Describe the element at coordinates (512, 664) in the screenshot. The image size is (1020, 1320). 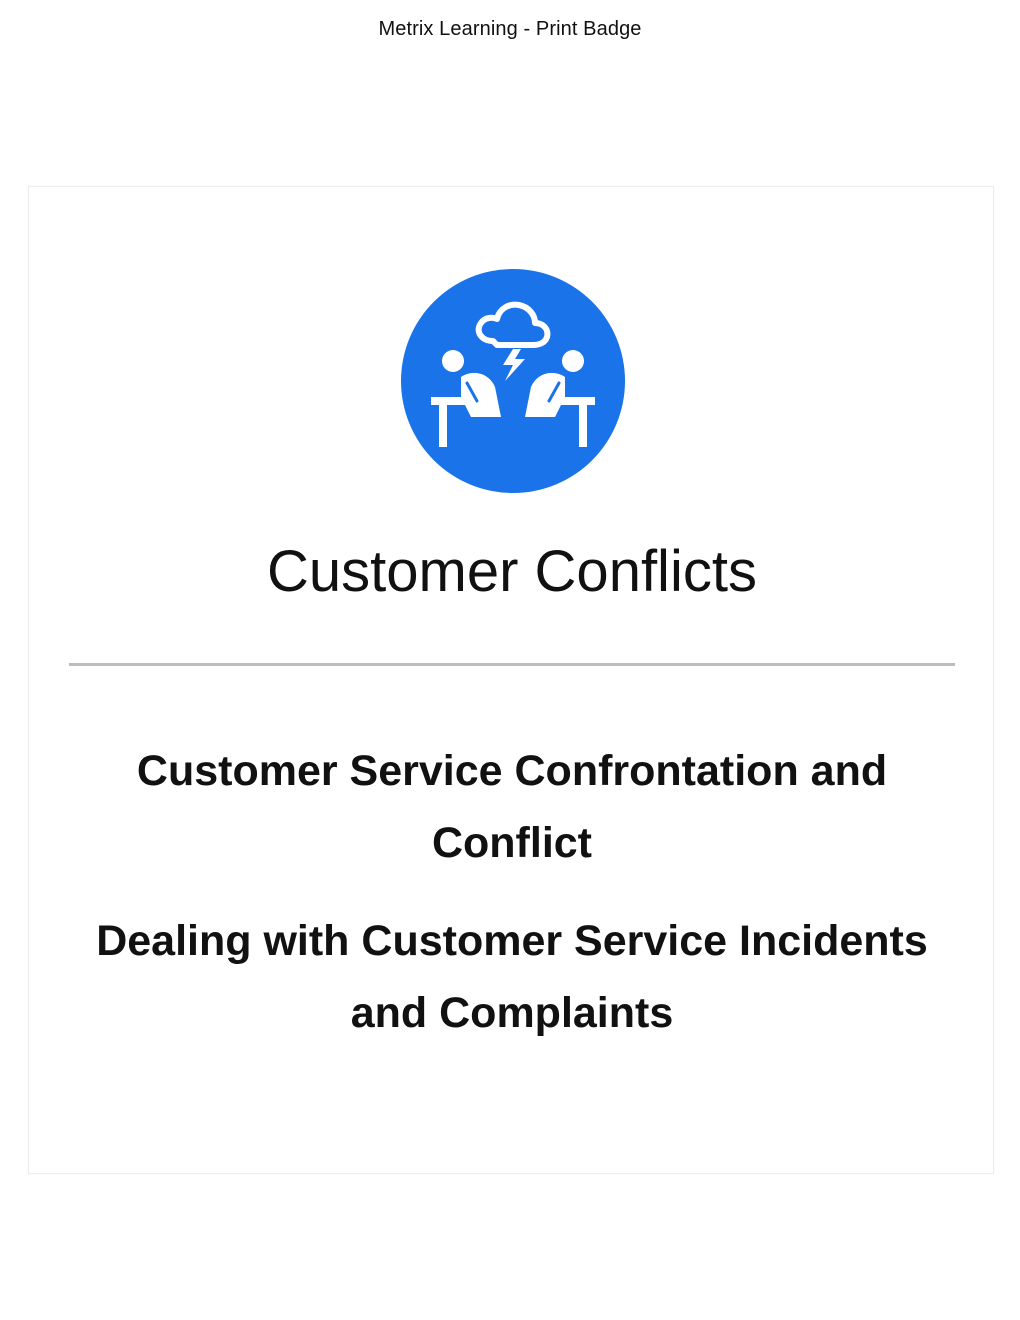
I see `divider` at that location.